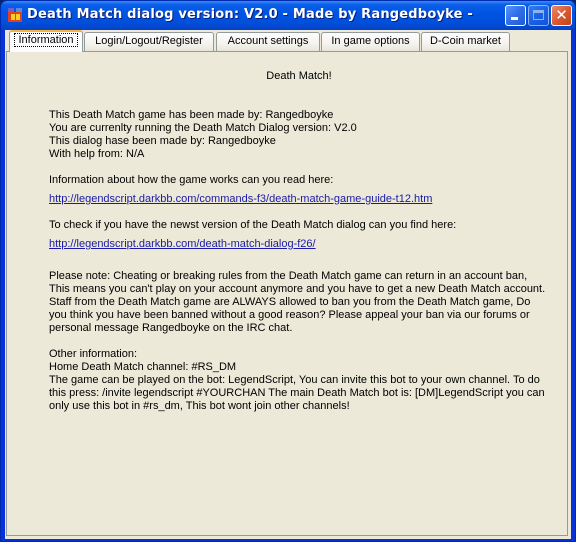 The height and width of the screenshot is (542, 576). I want to click on tab-account-settings: Account settings, so click(268, 41).